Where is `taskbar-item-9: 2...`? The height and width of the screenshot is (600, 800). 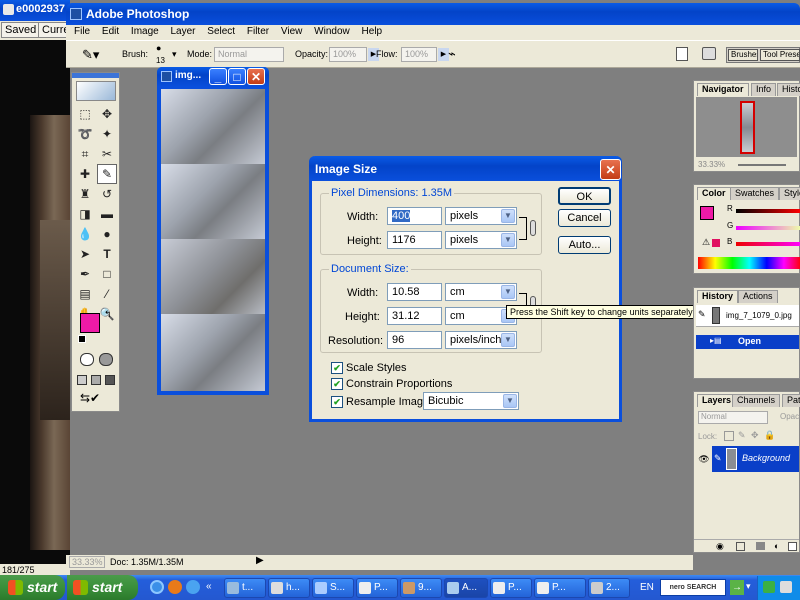 taskbar-item-9: 2... is located at coordinates (609, 588).